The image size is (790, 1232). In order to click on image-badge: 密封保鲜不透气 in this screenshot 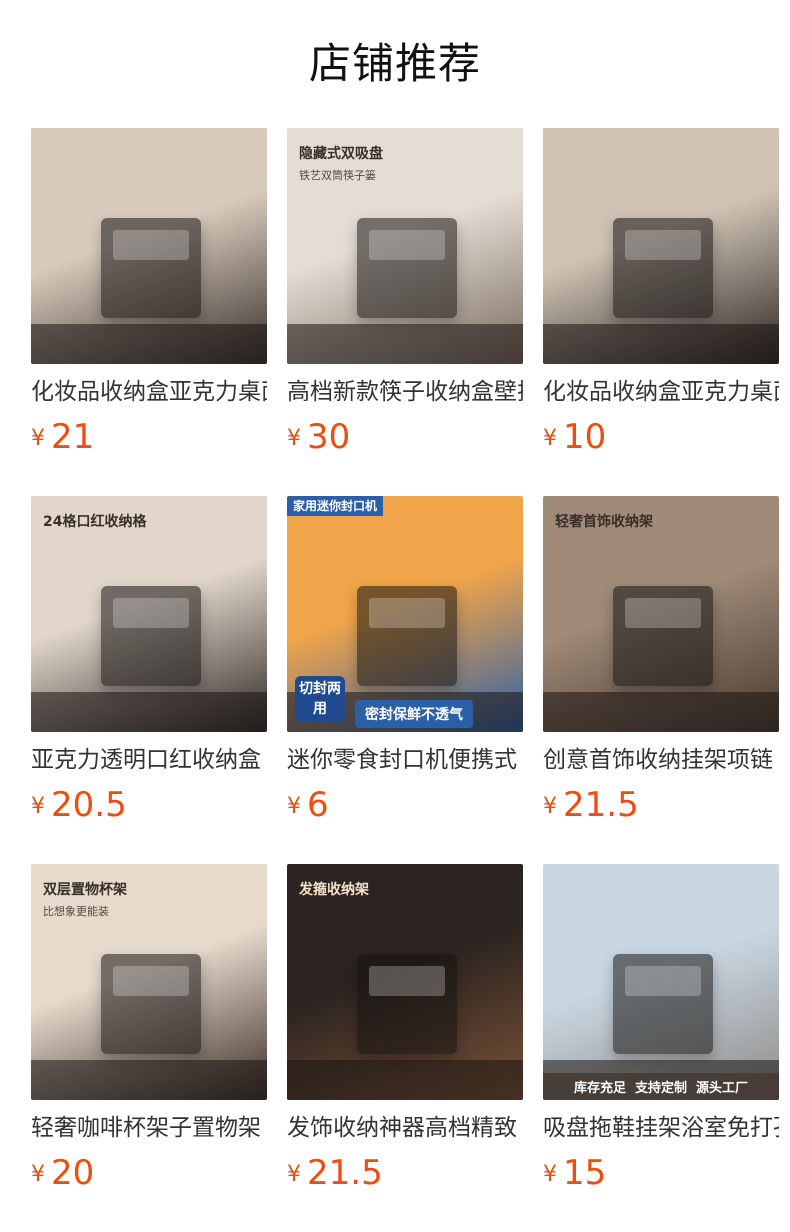, I will do `click(414, 714)`.